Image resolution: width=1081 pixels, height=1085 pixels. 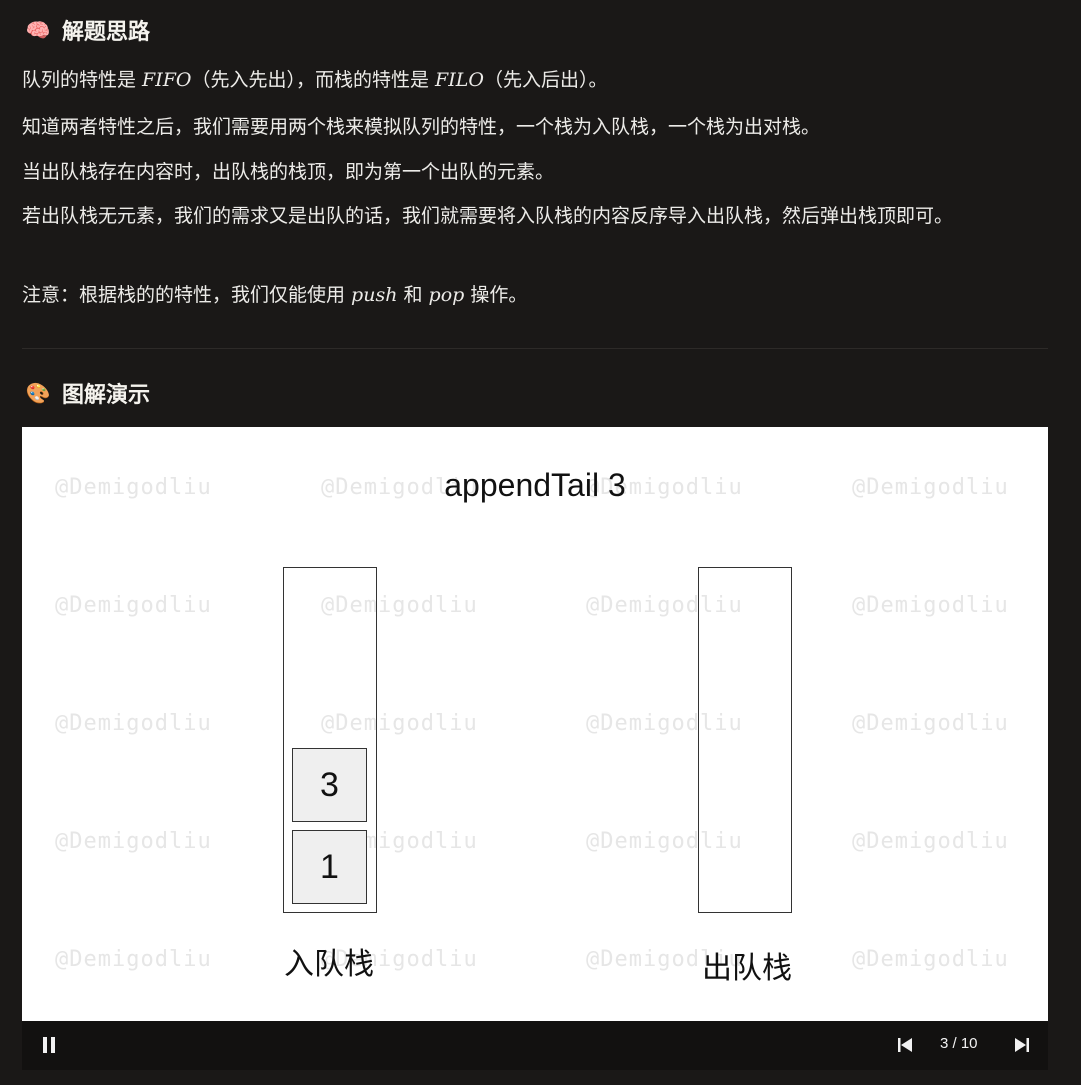 What do you see at coordinates (288, 172) in the screenshot?
I see `paragraph-out-stack-top: 当出队栈存在内容时，出队栈的栈顶，即为第一个出队的元素。` at bounding box center [288, 172].